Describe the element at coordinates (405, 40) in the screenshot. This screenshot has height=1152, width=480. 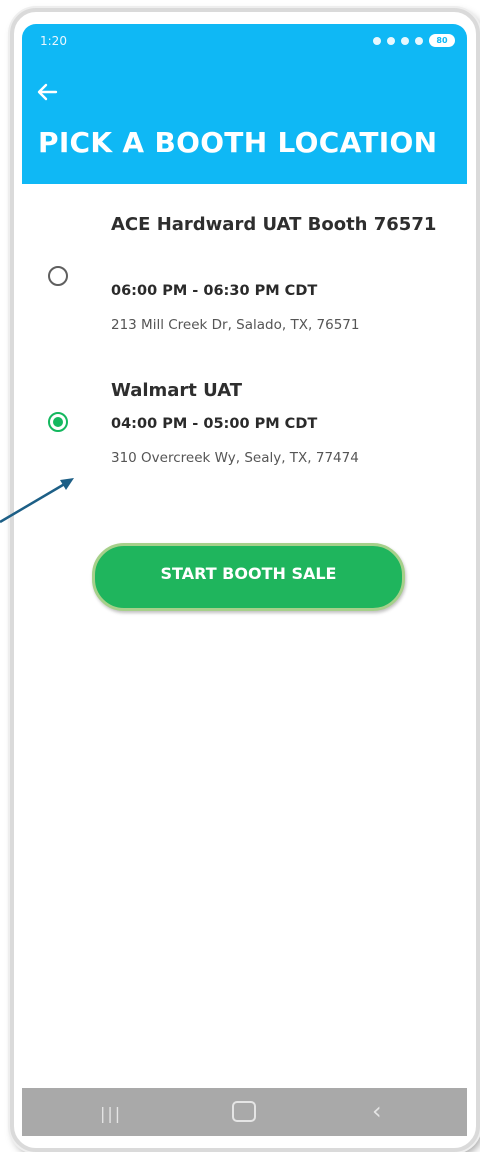
I see `wifi-icon` at that location.